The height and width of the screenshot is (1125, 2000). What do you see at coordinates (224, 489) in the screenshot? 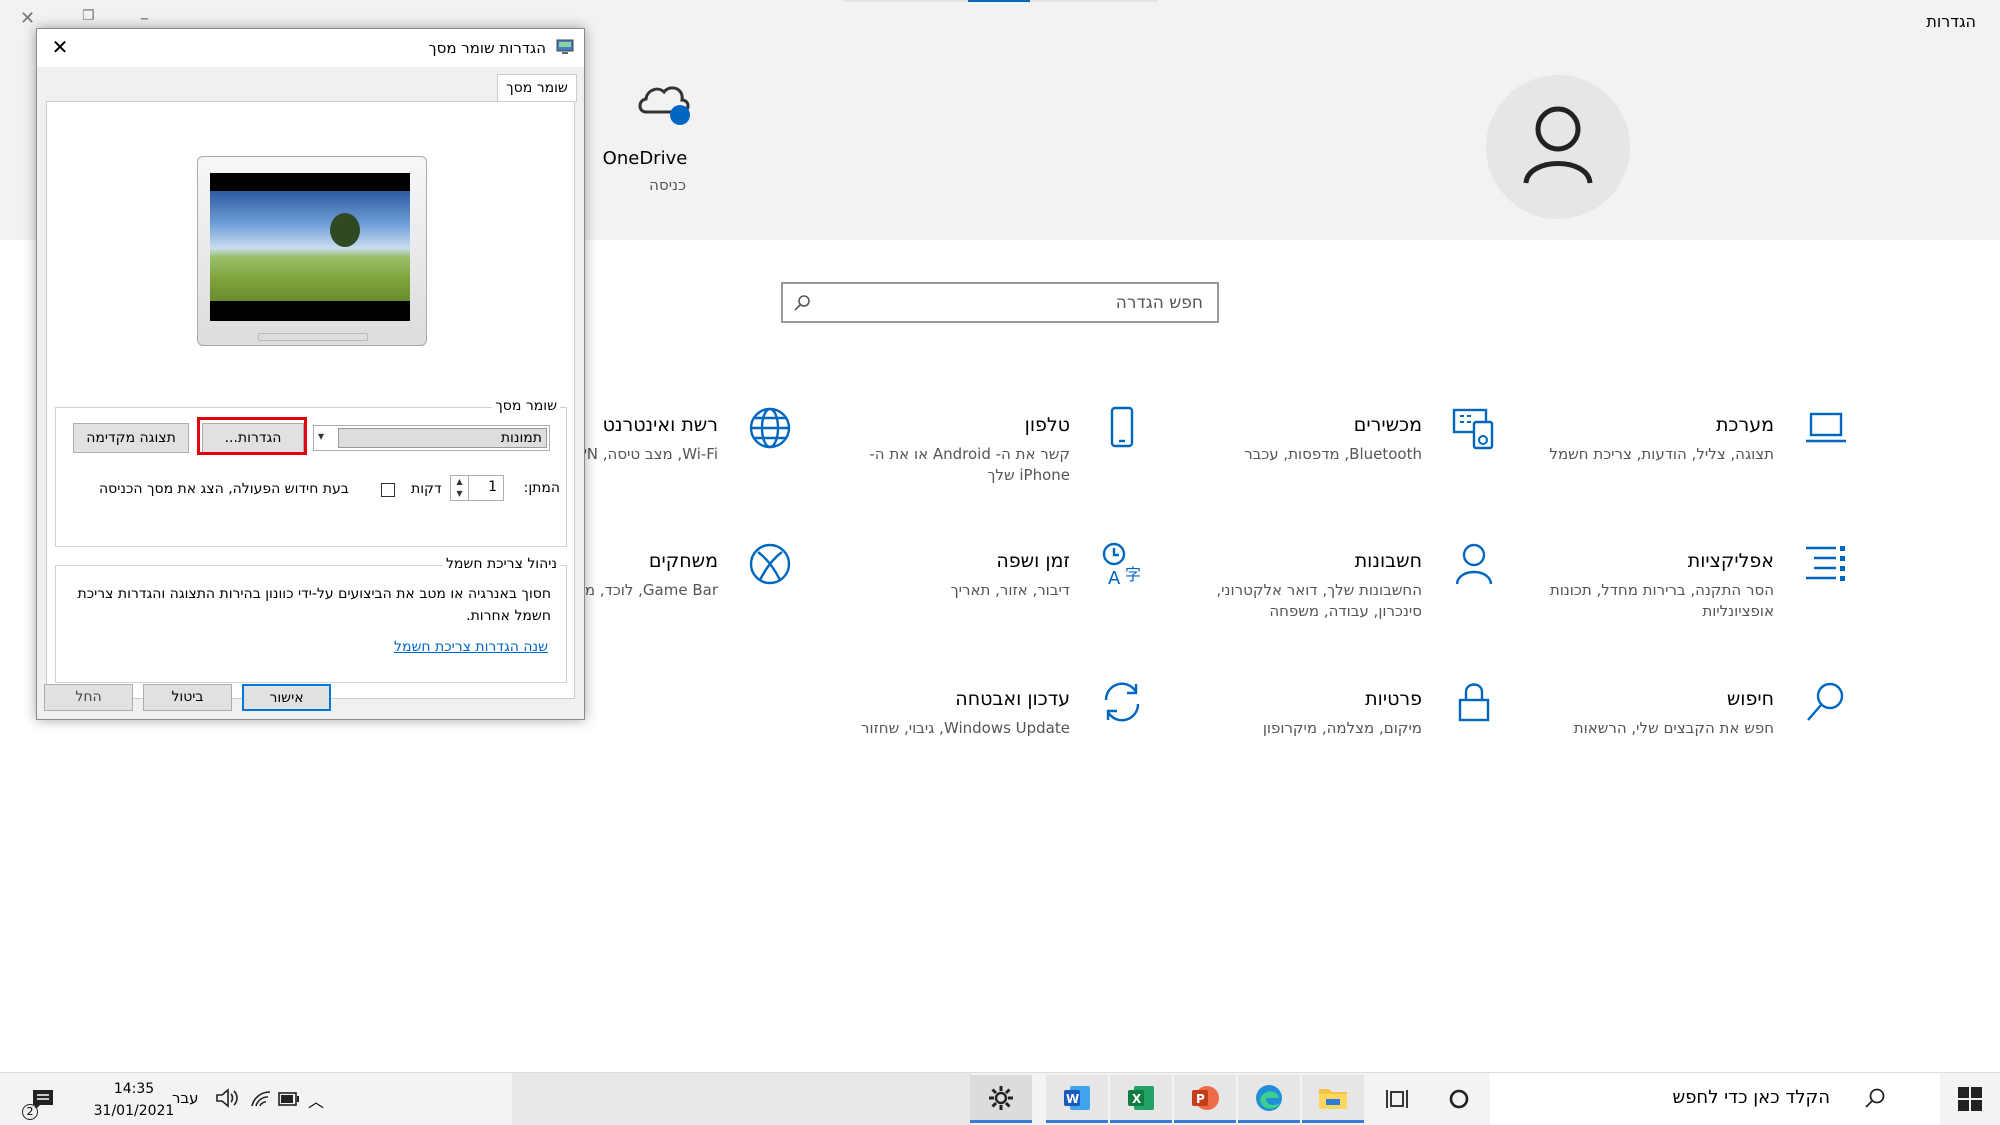
I see `resume-label: בעת חידוש הפעולה, הצג את מסך הכניסה` at bounding box center [224, 489].